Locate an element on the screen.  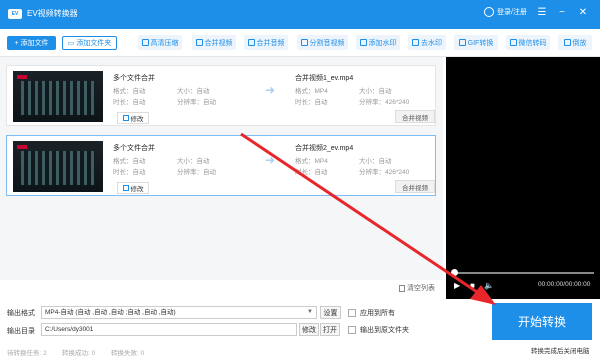
user-icon is located at coordinates (489, 12).